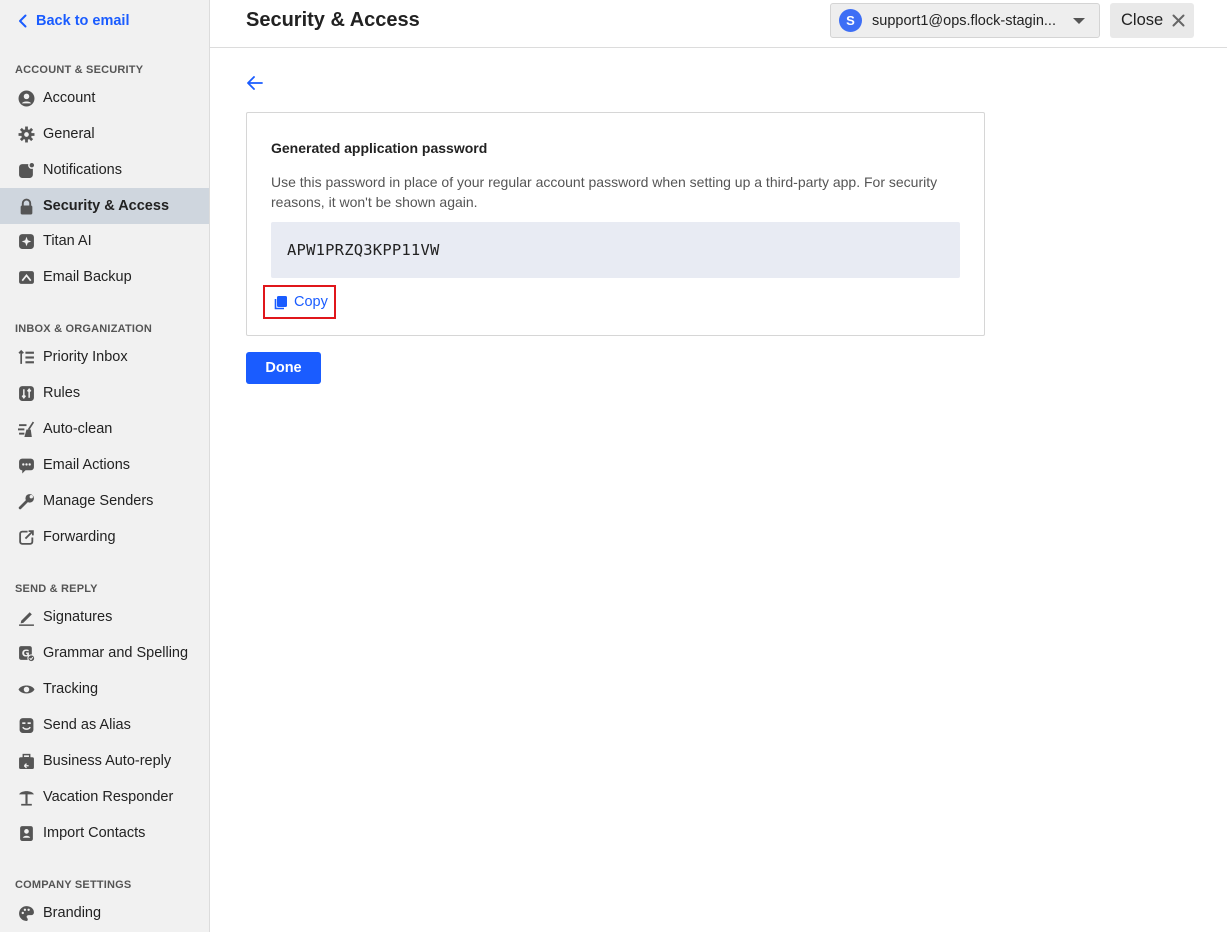 The image size is (1227, 932). Describe the element at coordinates (26, 725) in the screenshot. I see `mask-icon` at that location.